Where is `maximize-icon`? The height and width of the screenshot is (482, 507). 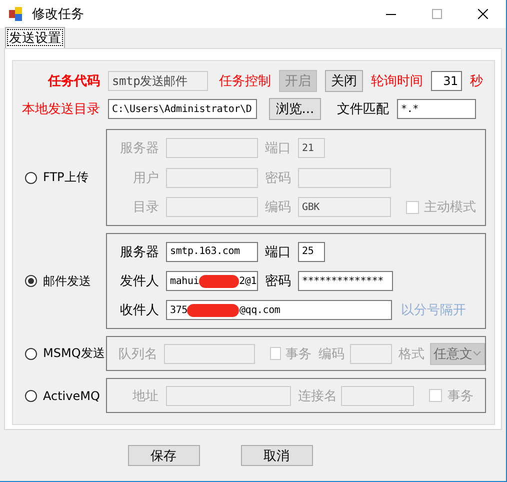
maximize-icon is located at coordinates (437, 14).